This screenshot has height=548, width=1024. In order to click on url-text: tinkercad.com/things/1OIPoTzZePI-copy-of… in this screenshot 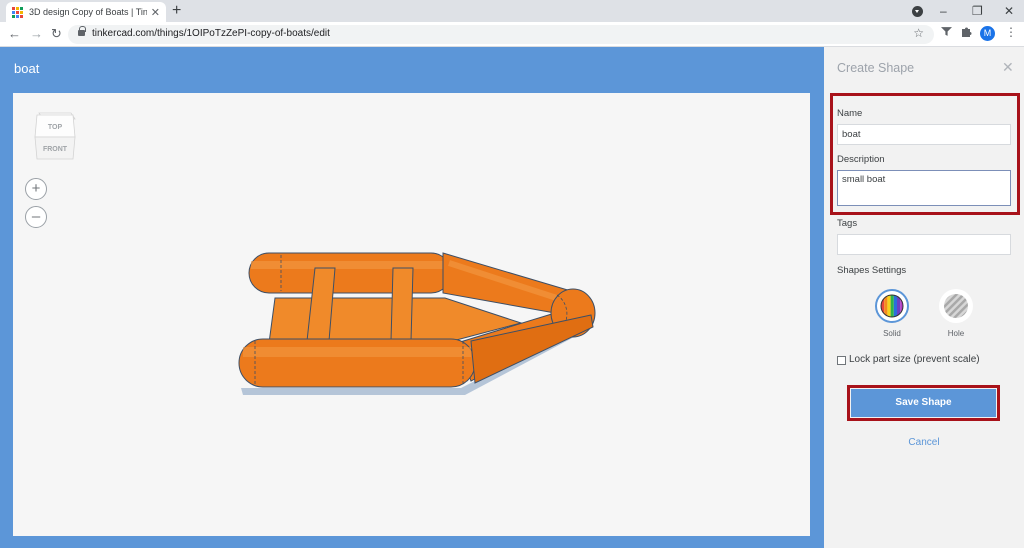, I will do `click(211, 33)`.